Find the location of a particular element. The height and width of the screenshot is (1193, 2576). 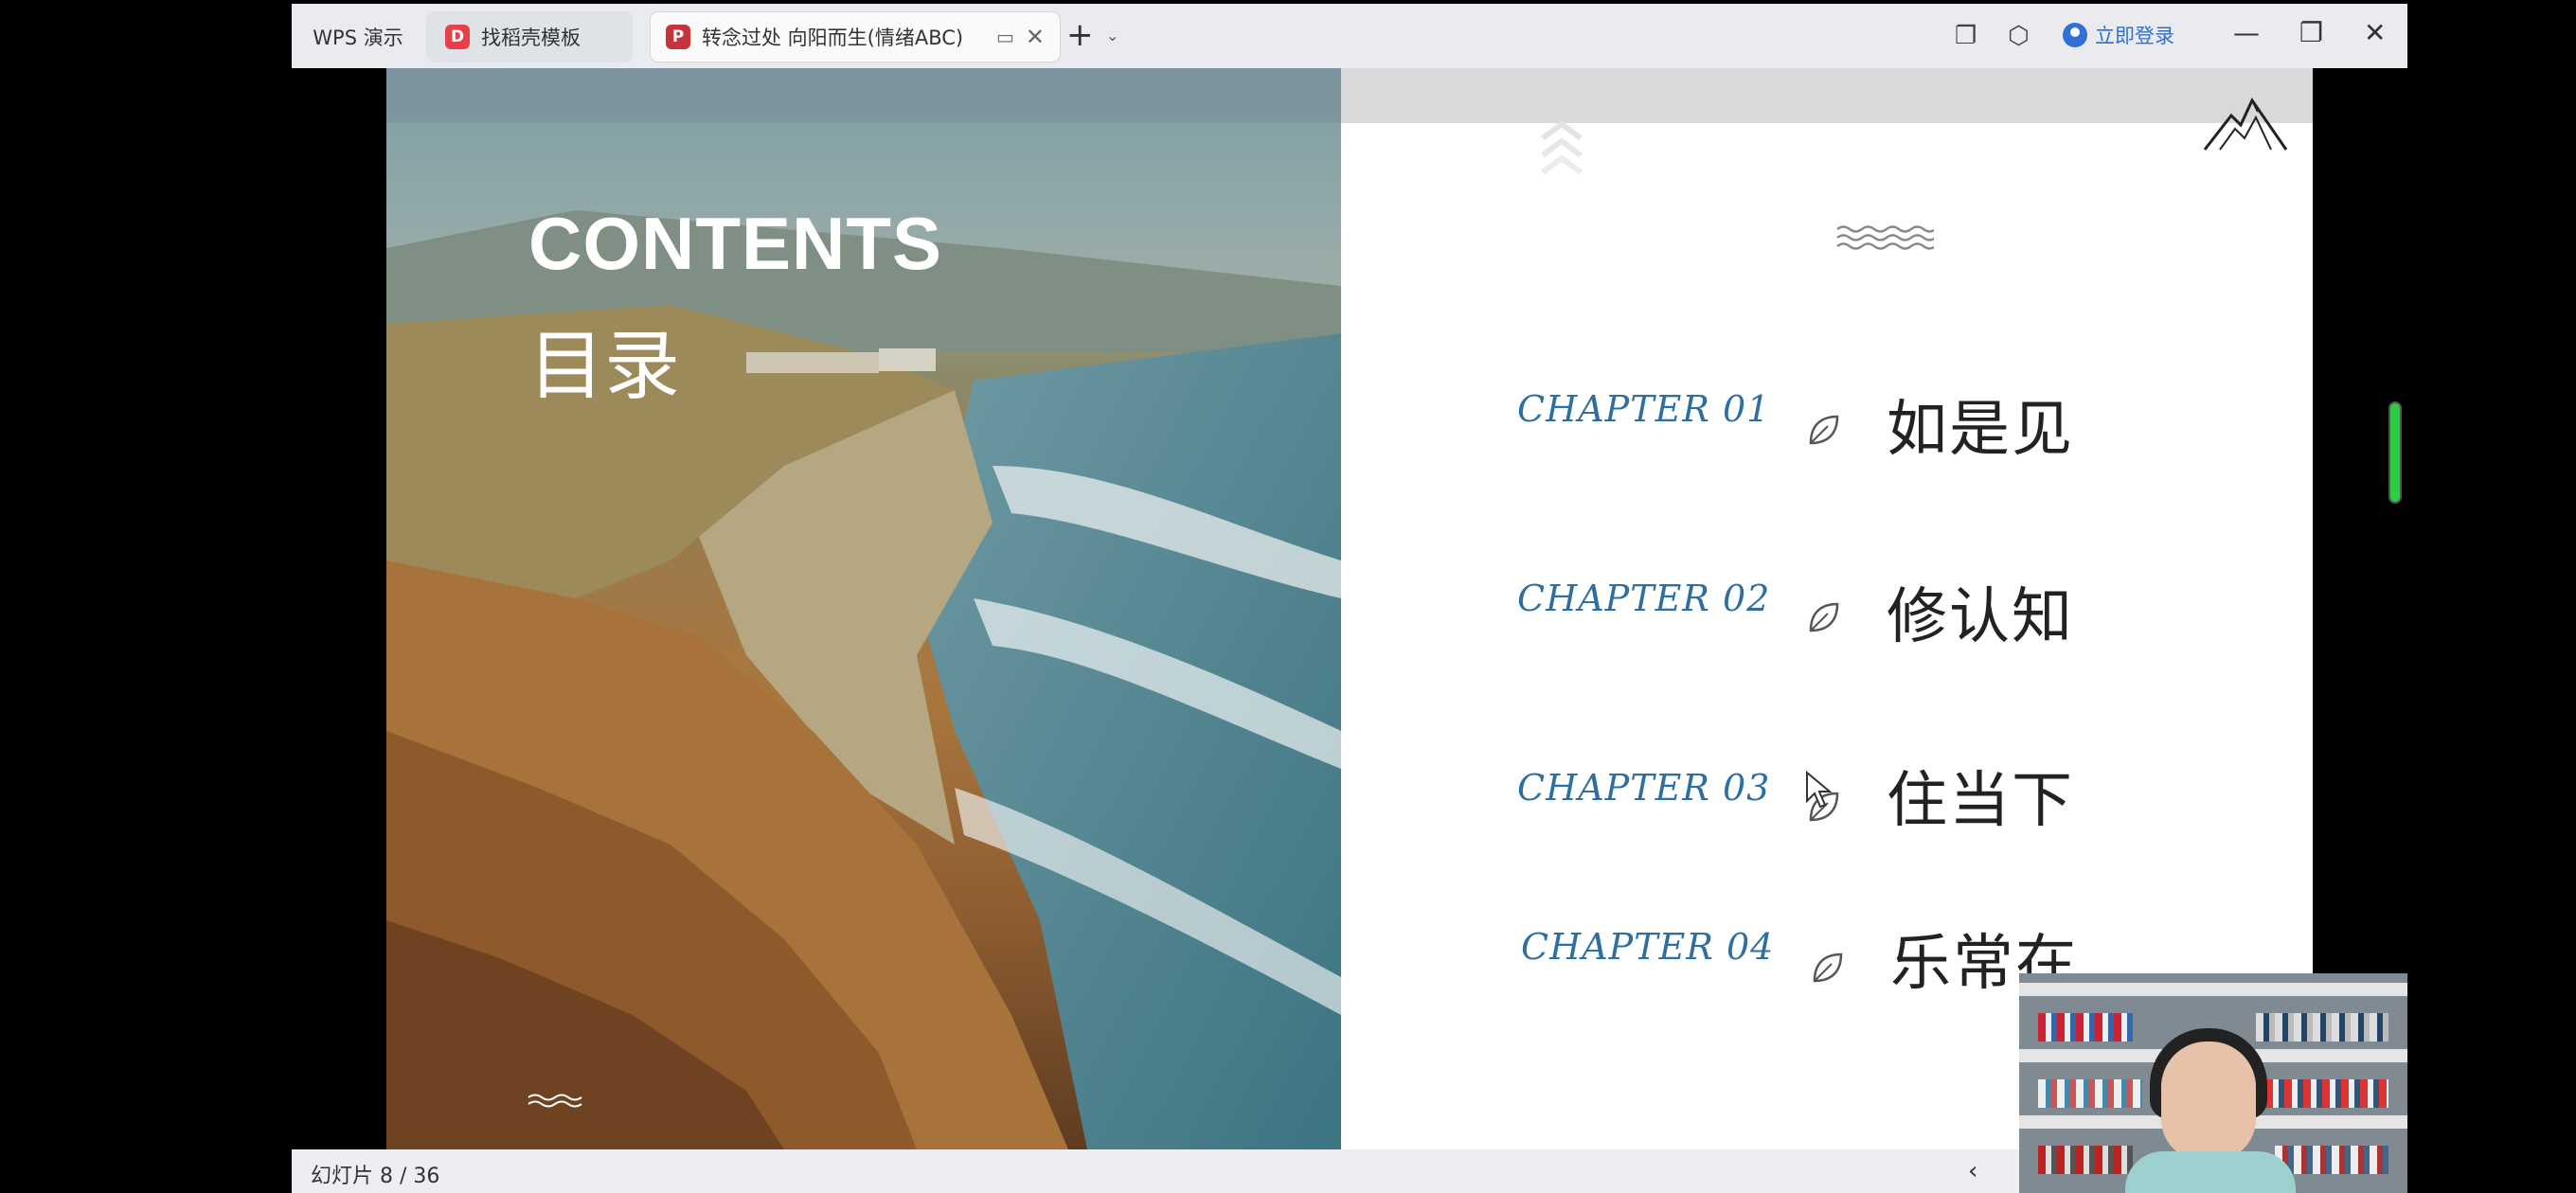

window-icon: ❐ is located at coordinates (1966, 36).